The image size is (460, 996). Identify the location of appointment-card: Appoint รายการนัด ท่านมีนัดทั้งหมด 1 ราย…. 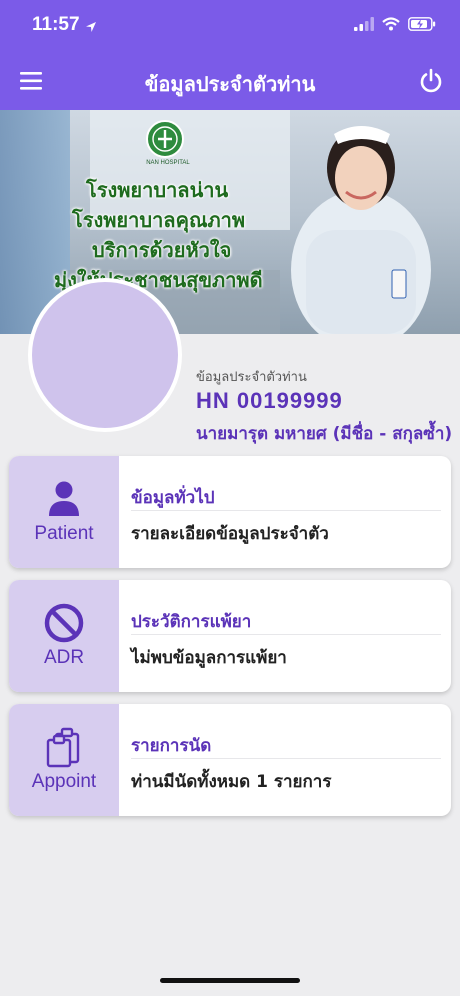
(230, 760).